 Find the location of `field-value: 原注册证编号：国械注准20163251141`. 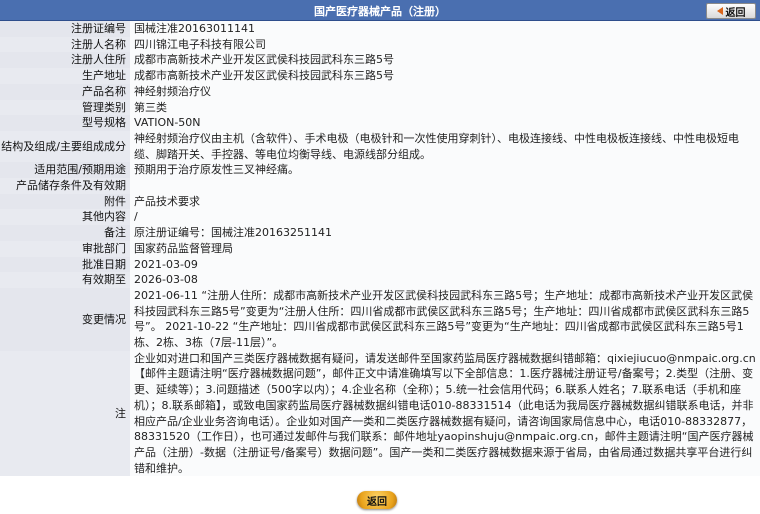

field-value: 原注册证编号：国械注准20163251141 is located at coordinates (445, 233).